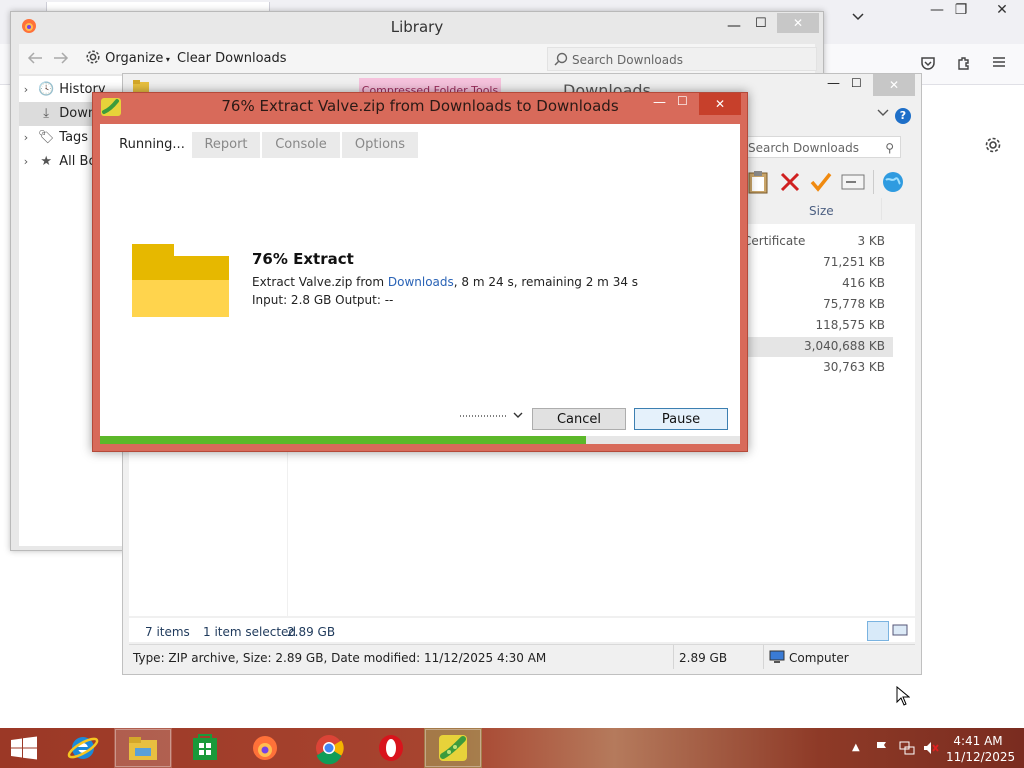  I want to click on file-size-cell: 416 KB, so click(863, 283).